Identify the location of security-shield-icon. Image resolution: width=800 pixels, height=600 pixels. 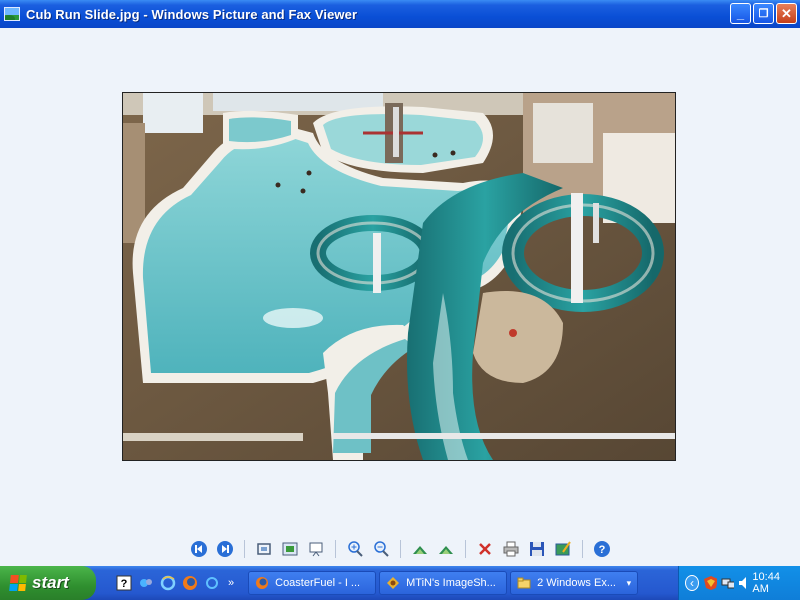
(710, 583).